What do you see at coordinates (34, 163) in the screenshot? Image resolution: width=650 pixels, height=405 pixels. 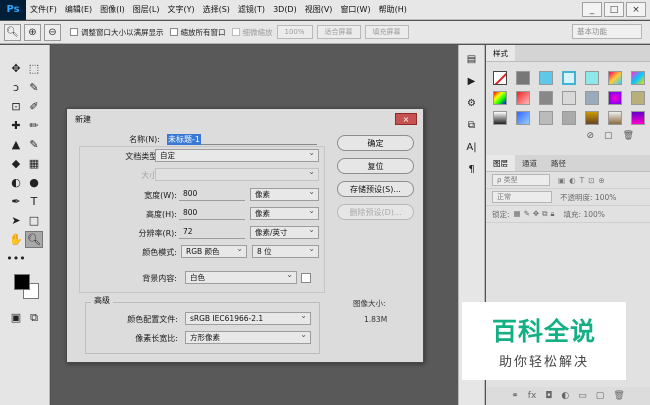 I see `gradient-tool-icon: ▦` at bounding box center [34, 163].